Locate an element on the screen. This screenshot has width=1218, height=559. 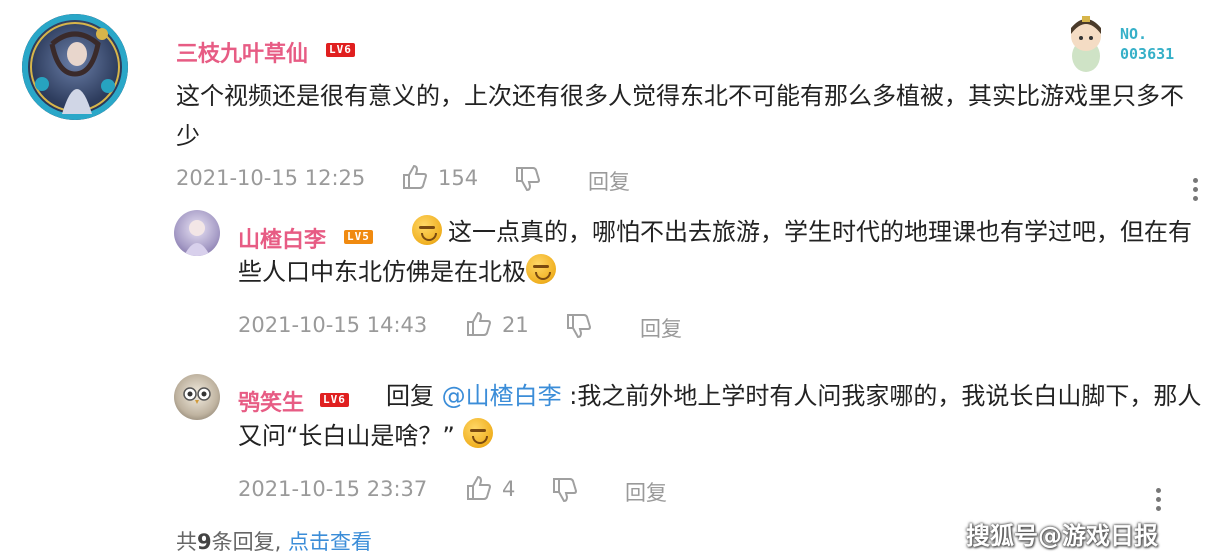
like-count: 154 is located at coordinates (458, 178).